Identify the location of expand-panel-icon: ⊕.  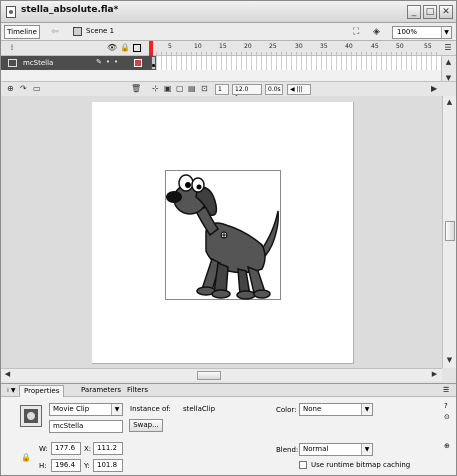
(447, 446).